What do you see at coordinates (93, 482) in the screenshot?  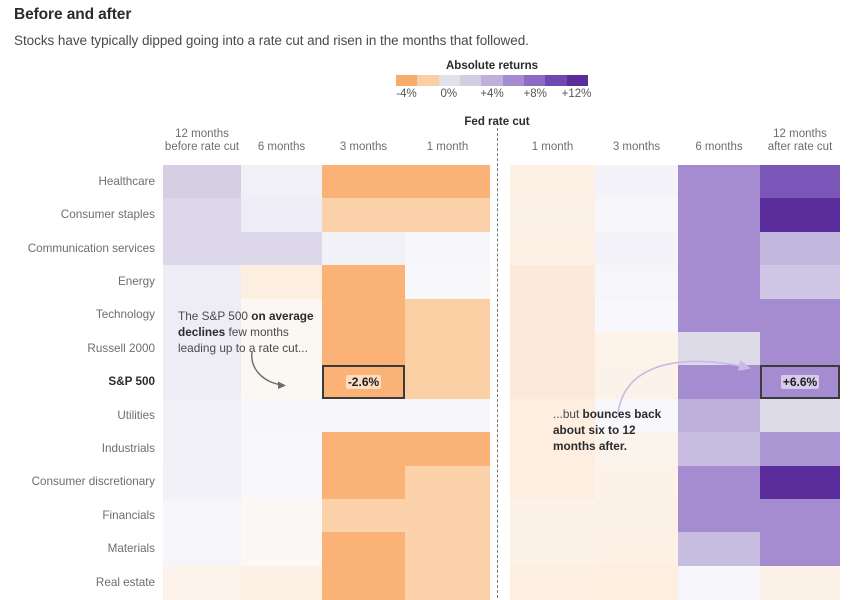 I see `row-label-consumer-discretionary: Consumer discretionary` at bounding box center [93, 482].